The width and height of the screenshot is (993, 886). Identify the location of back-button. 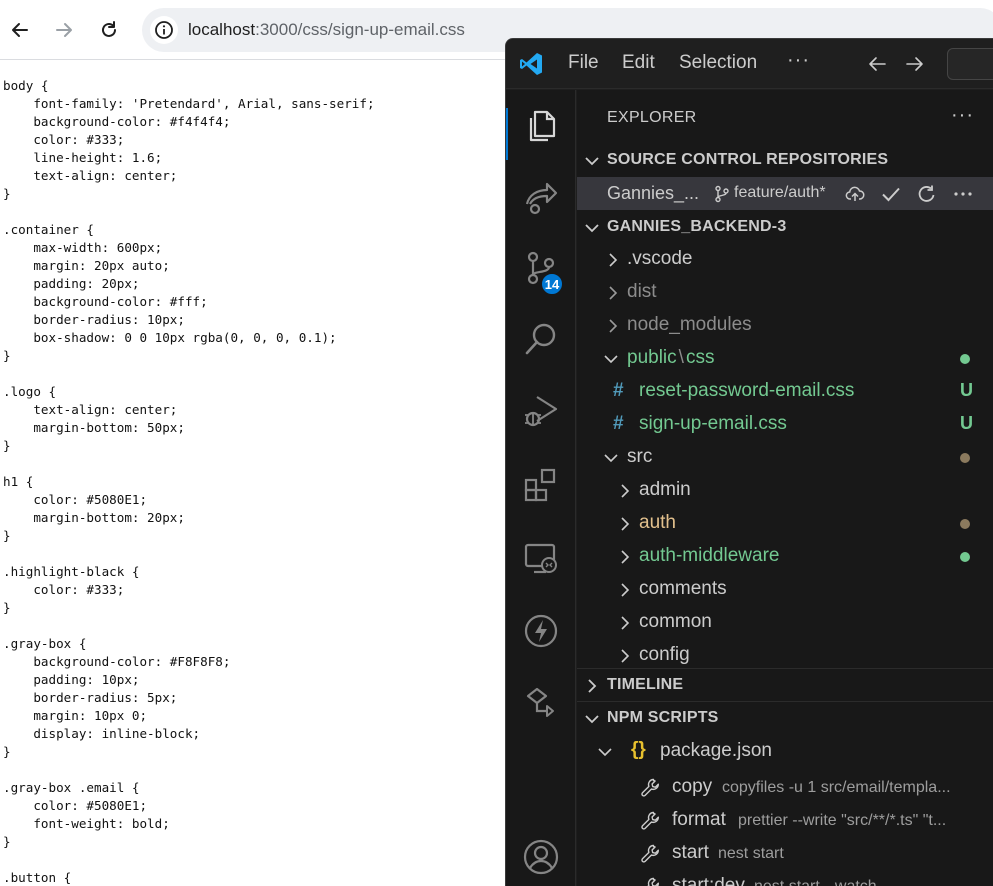
(20, 30).